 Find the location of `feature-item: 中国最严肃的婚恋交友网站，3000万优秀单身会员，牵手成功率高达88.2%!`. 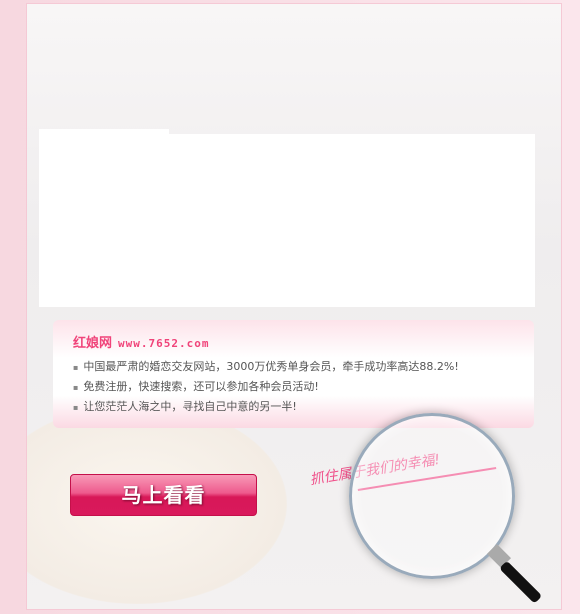

feature-item: 中国最严肃的婚恋交友网站，3000万优秀单身会员，牵手成功率高达88.2%! is located at coordinates (265, 366).